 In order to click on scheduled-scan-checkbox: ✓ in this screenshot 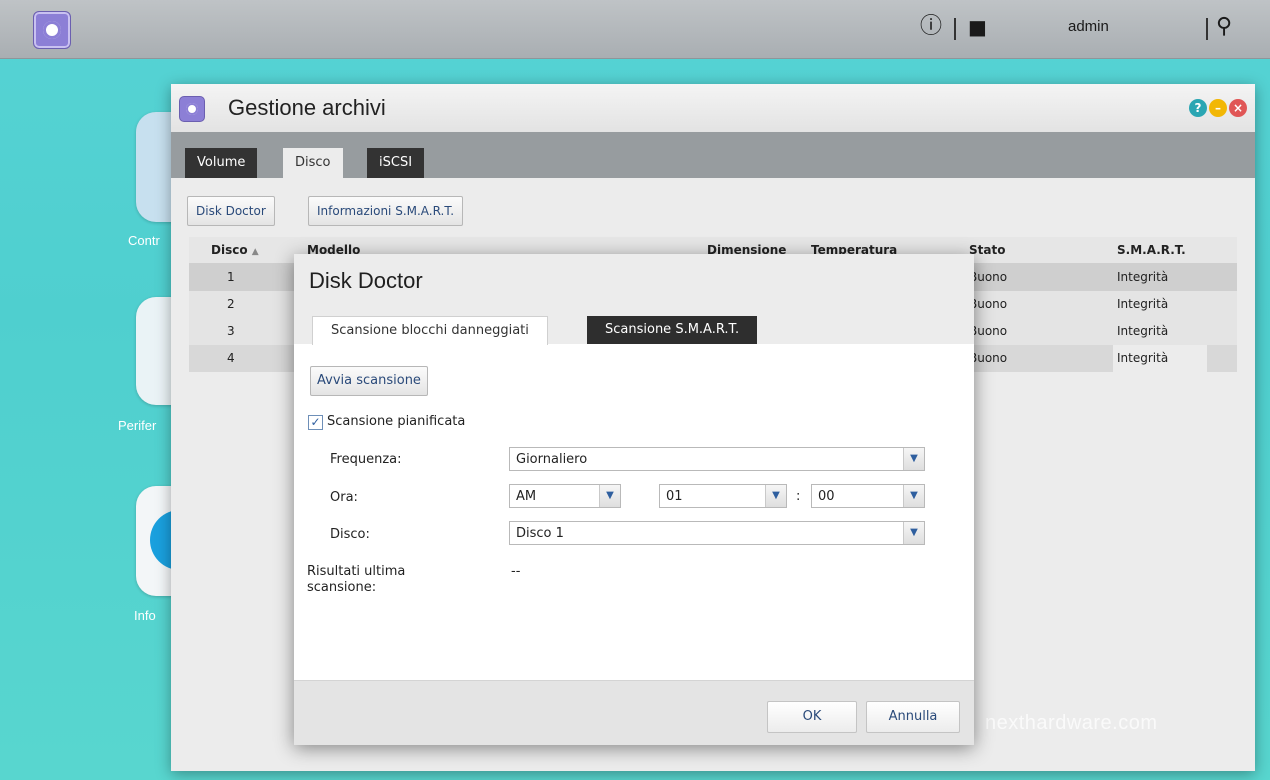, I will do `click(315, 422)`.